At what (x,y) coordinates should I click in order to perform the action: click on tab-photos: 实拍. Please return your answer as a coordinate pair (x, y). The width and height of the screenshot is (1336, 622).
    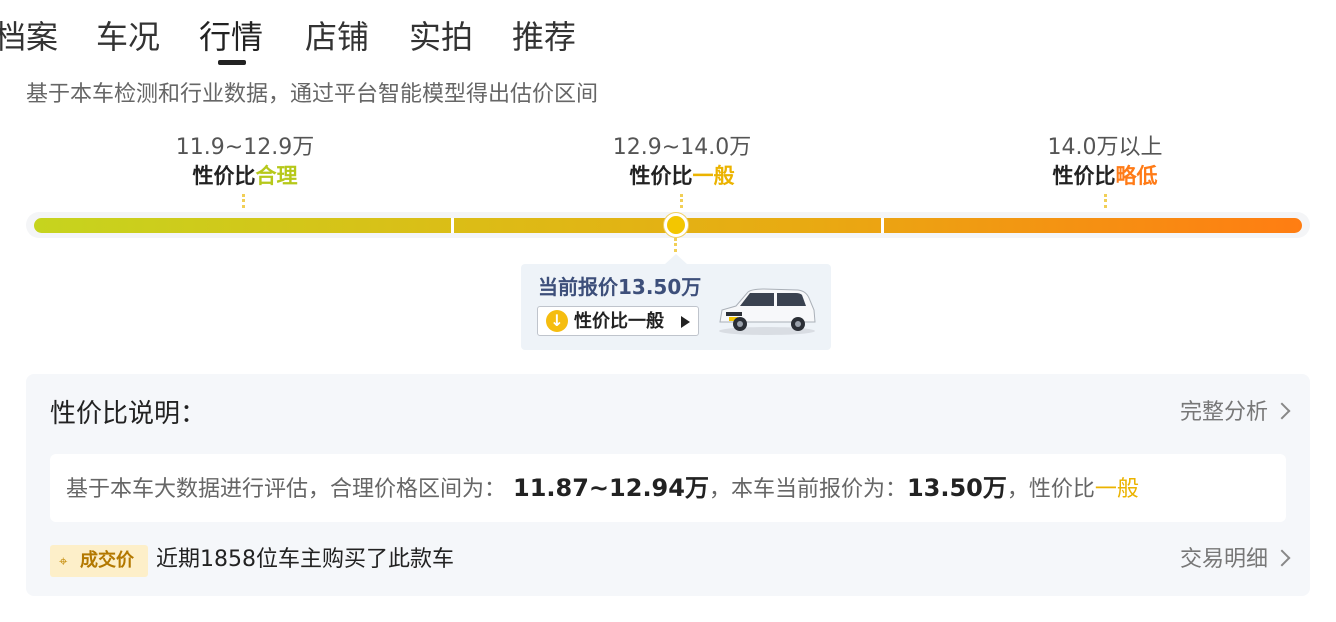
    Looking at the image, I should click on (441, 37).